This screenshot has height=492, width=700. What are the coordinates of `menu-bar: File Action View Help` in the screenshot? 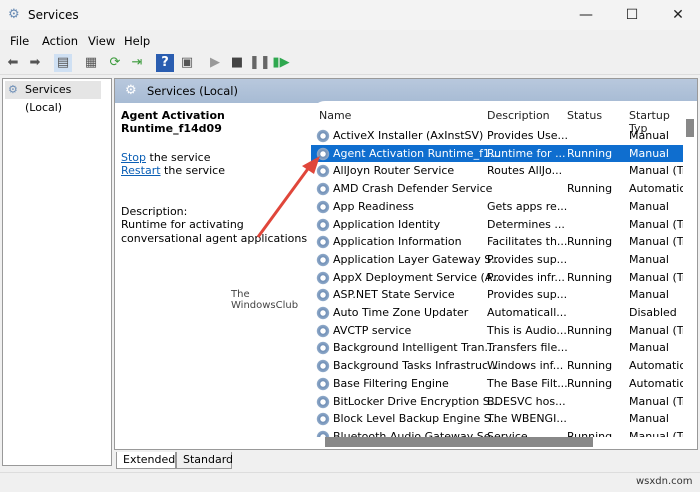 It's located at (350, 41).